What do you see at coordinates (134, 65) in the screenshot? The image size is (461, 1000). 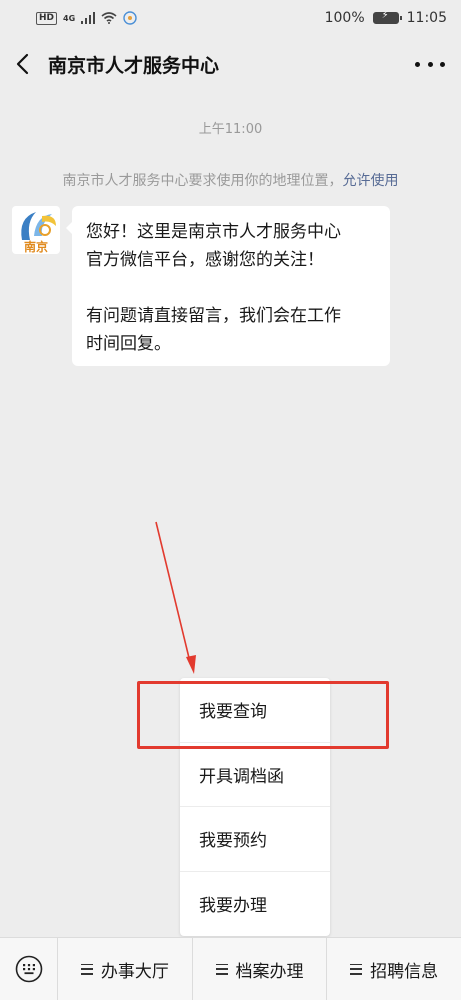 I see `page-title: 南京市人才服务中心` at bounding box center [134, 65].